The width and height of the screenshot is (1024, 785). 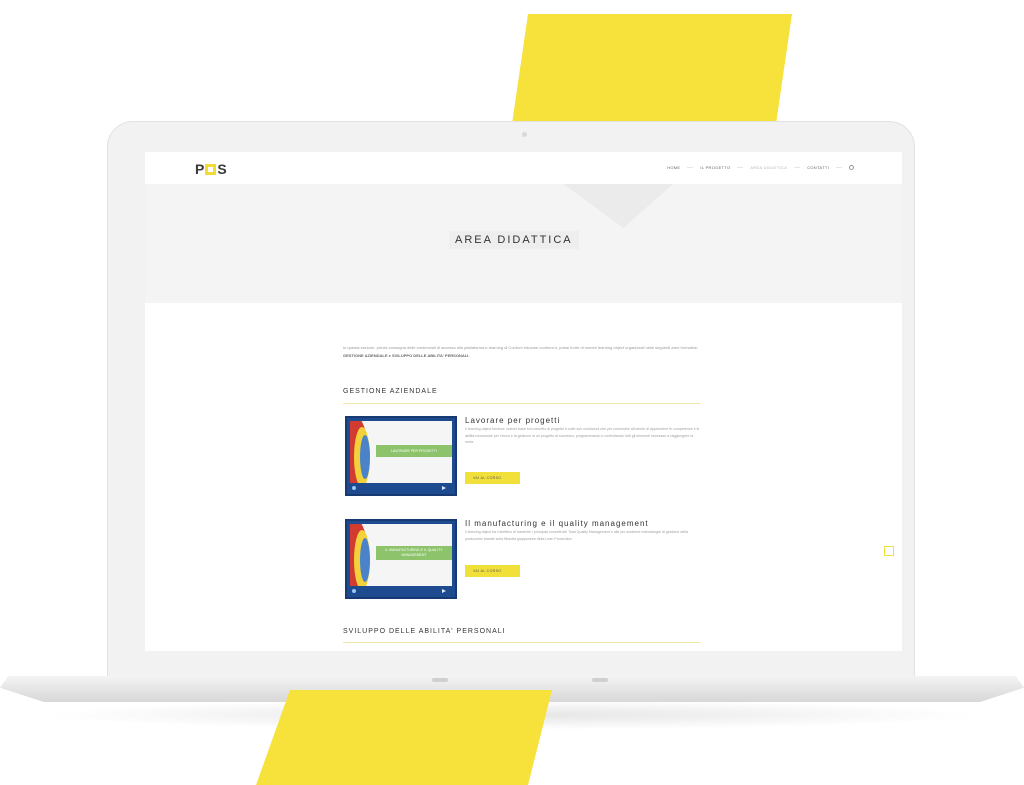 I want to click on section-title-gestione-aziendale: GESTIONE AZIENDALE, so click(x=390, y=391).